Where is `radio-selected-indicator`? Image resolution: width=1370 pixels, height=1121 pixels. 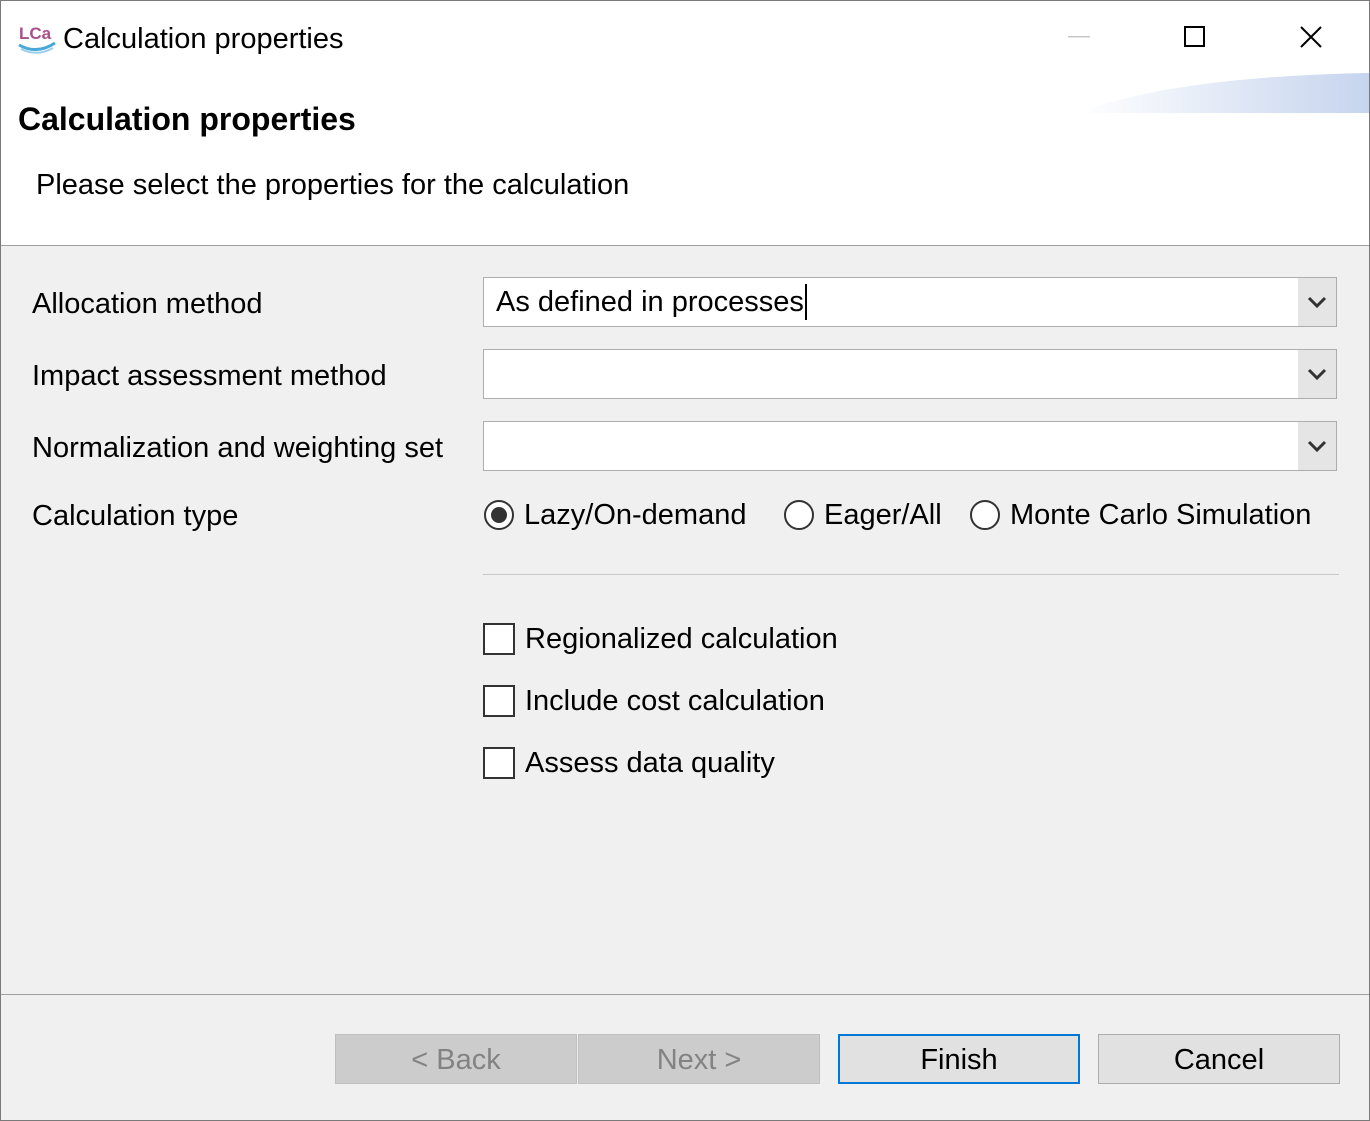 radio-selected-indicator is located at coordinates (499, 515).